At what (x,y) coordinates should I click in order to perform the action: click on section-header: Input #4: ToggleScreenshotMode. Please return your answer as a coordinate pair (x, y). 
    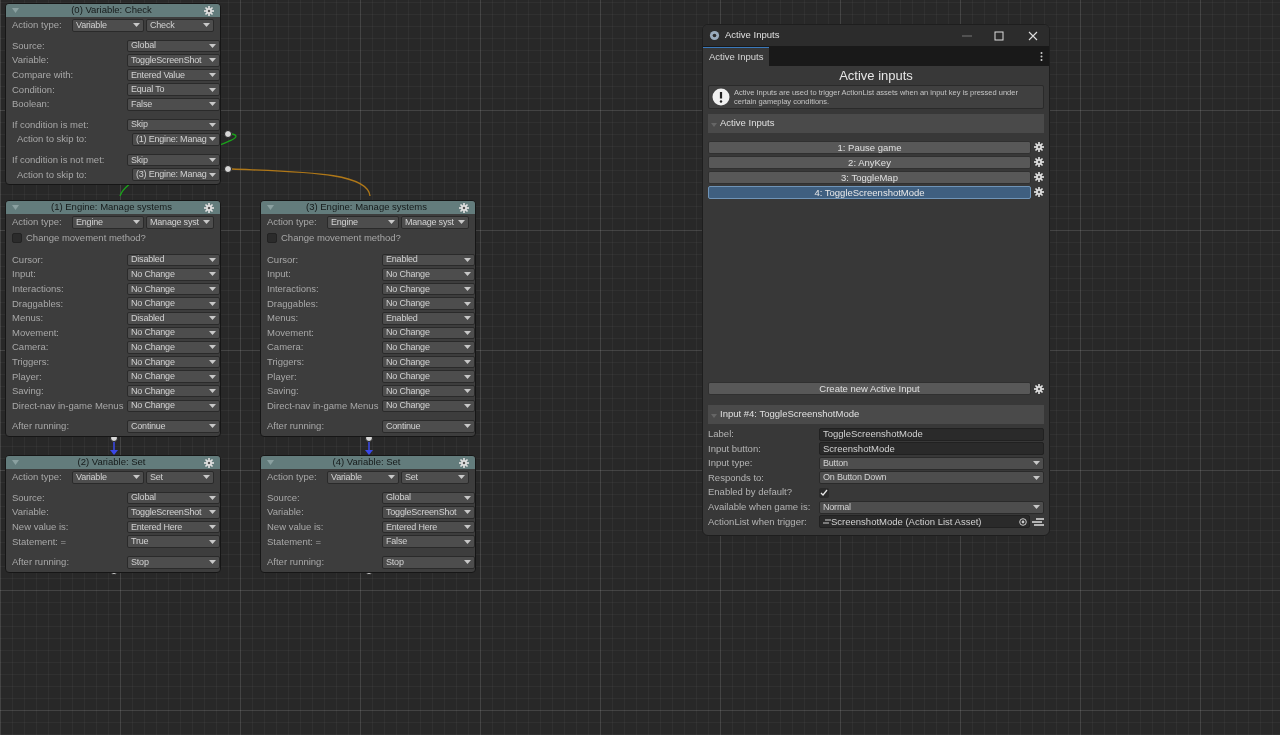
    Looking at the image, I should click on (876, 414).